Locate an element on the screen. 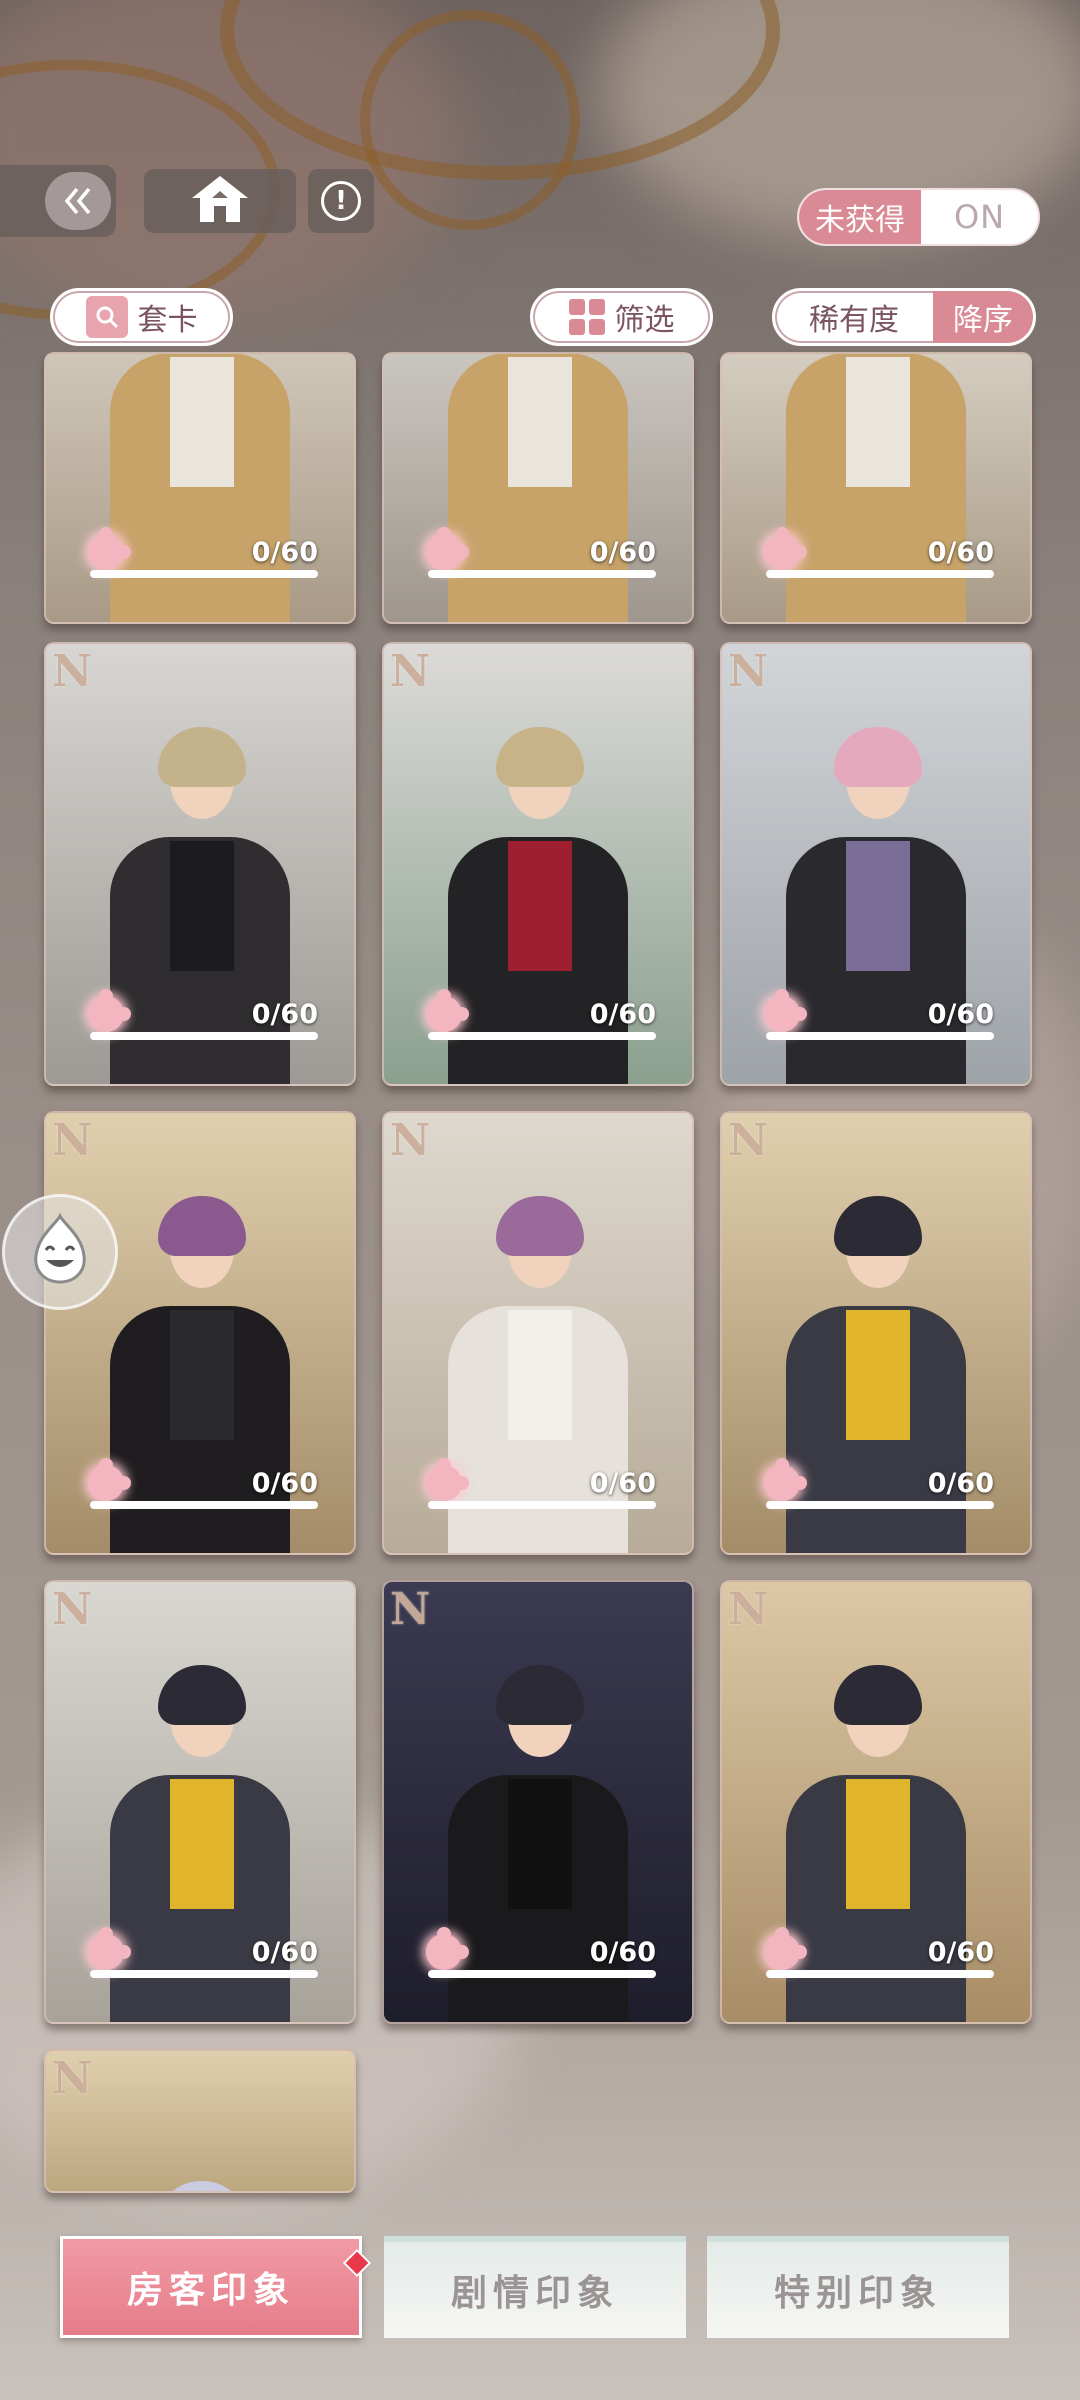 This screenshot has width=1080, height=2400. character-card: N is located at coordinates (200, 2121).